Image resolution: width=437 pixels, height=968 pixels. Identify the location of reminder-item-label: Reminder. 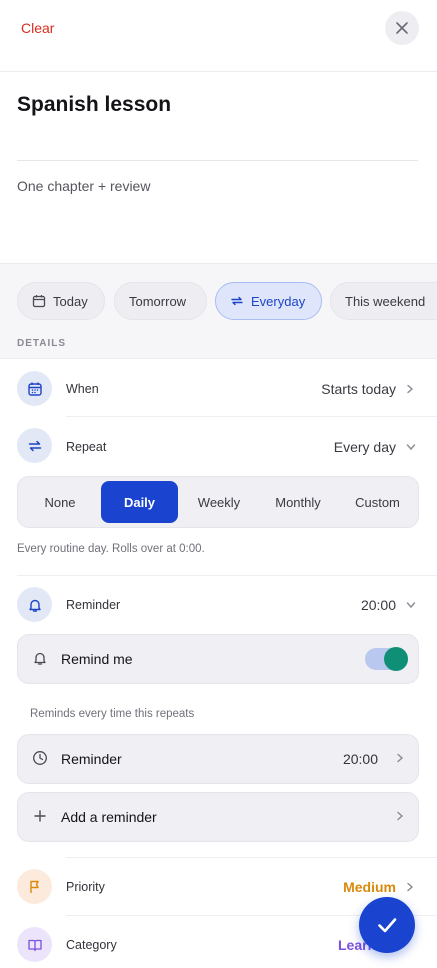
(91, 759).